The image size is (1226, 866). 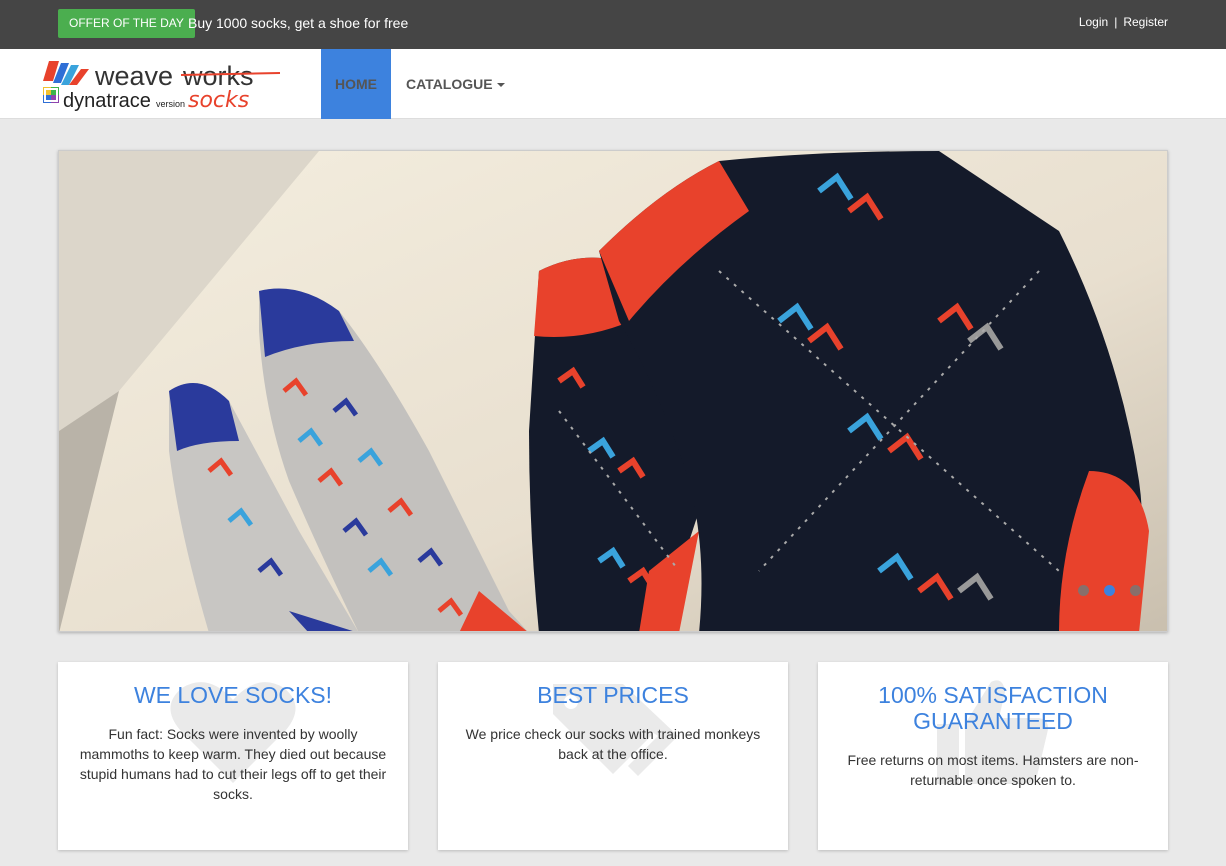 I want to click on chevron-down-icon, so click(x=500, y=85).